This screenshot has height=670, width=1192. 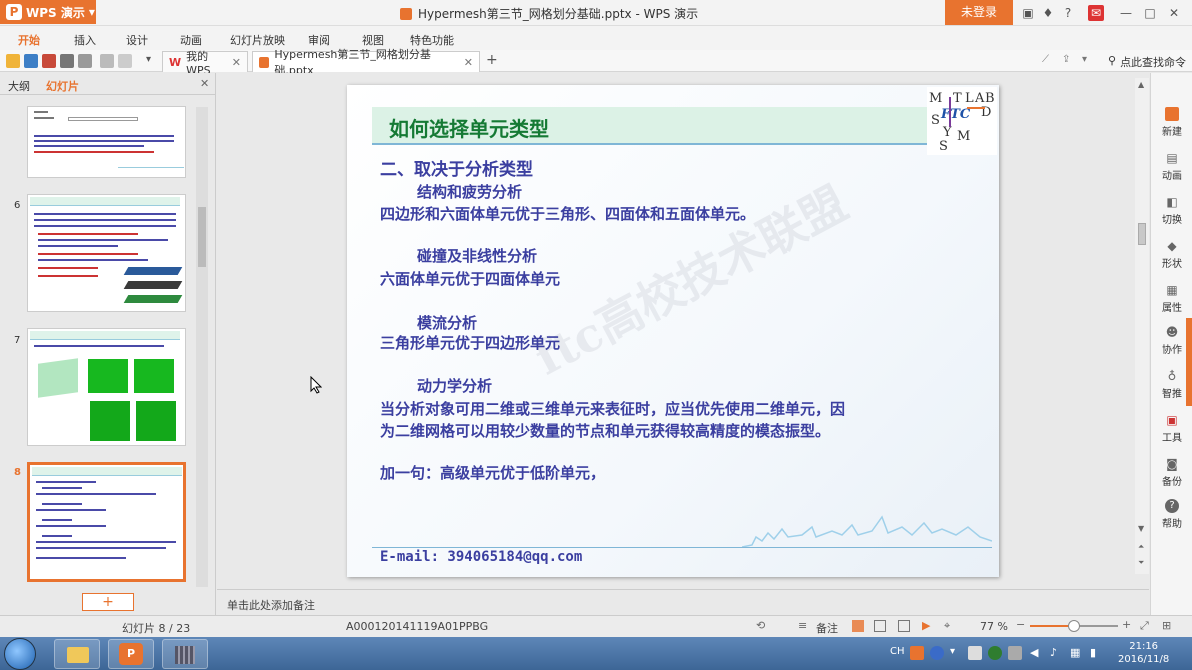 I want to click on zoom-slider-knob, so click(x=1074, y=626).